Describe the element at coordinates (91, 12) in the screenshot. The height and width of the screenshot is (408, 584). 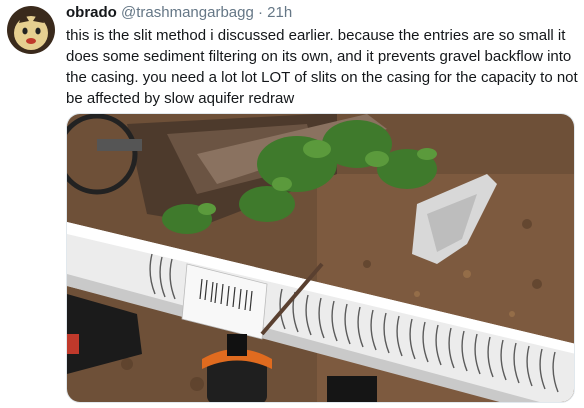
I see `display-name: obrado` at that location.